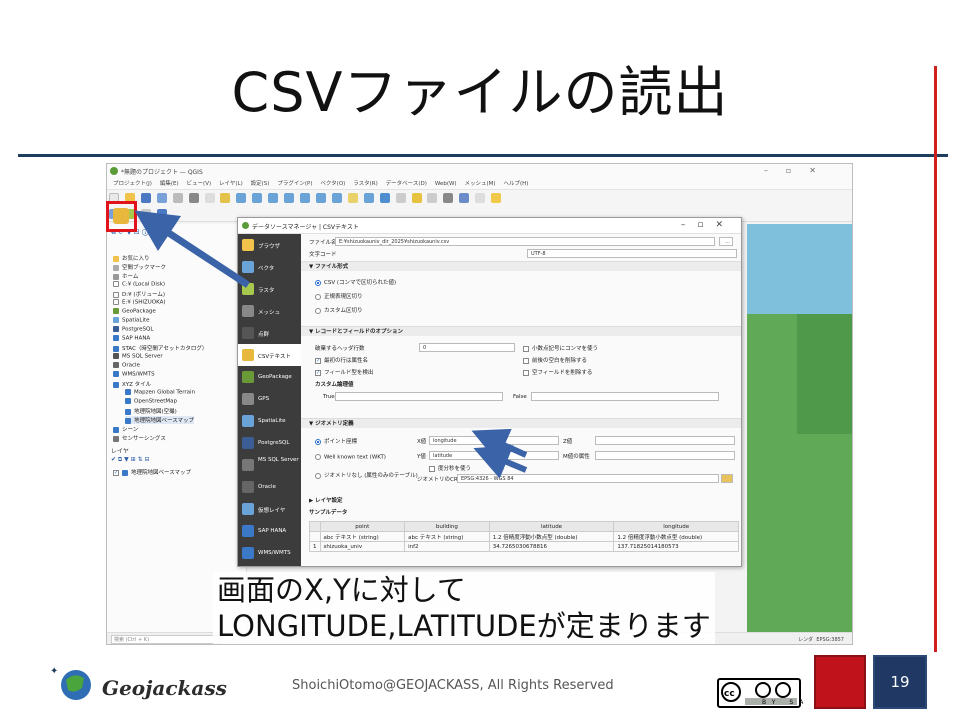  What do you see at coordinates (192, 249) in the screenshot?
I see `arrow-to-dsm-button` at bounding box center [192, 249].